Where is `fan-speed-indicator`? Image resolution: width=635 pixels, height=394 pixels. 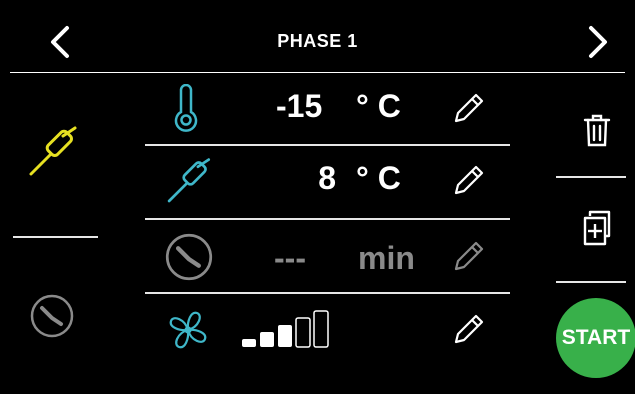 fan-speed-indicator is located at coordinates (290, 329).